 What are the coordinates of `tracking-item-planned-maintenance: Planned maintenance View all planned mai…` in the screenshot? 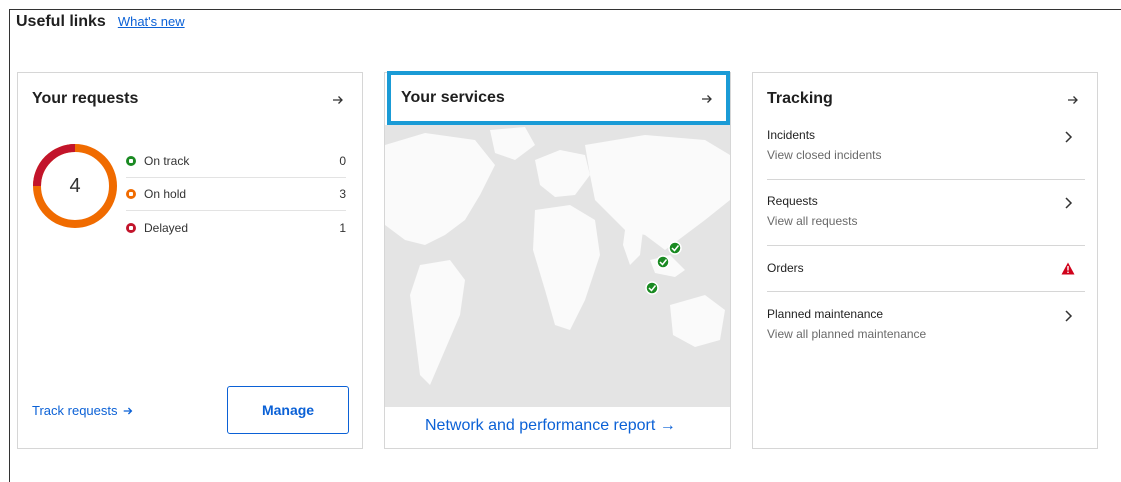 It's located at (926, 333).